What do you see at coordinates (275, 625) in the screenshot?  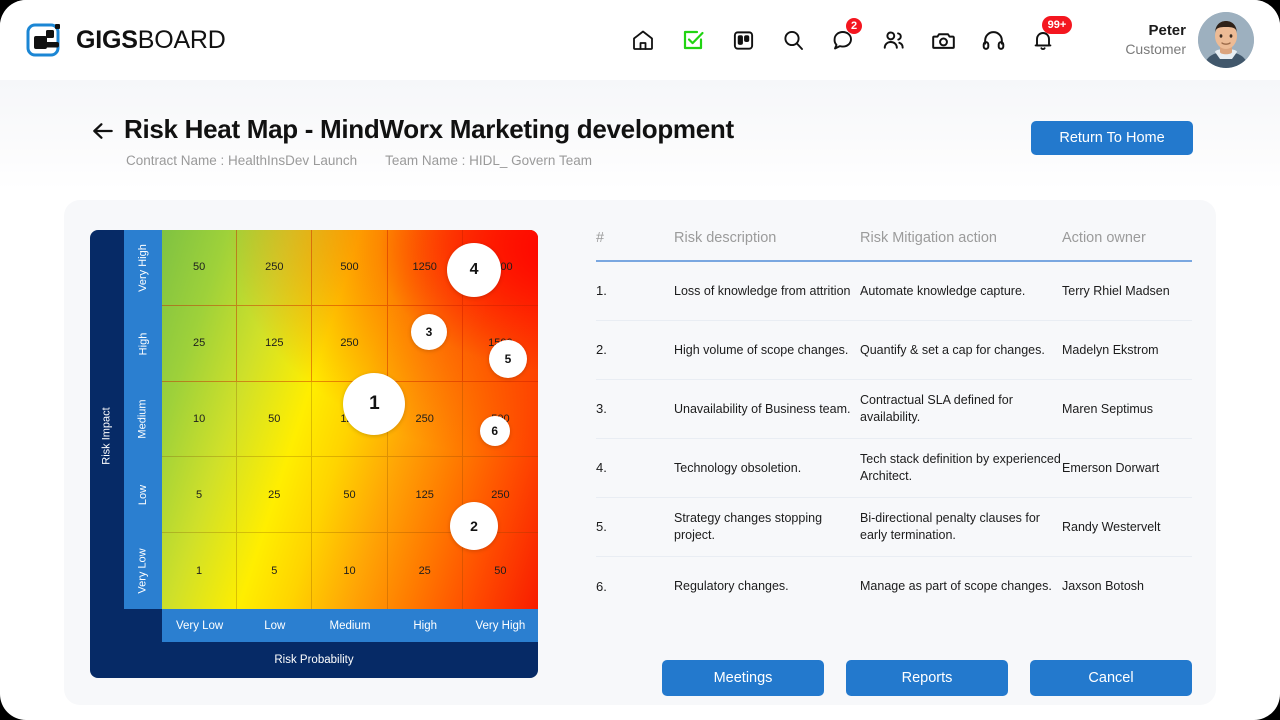 I see `heatmap-x-category: Low` at bounding box center [275, 625].